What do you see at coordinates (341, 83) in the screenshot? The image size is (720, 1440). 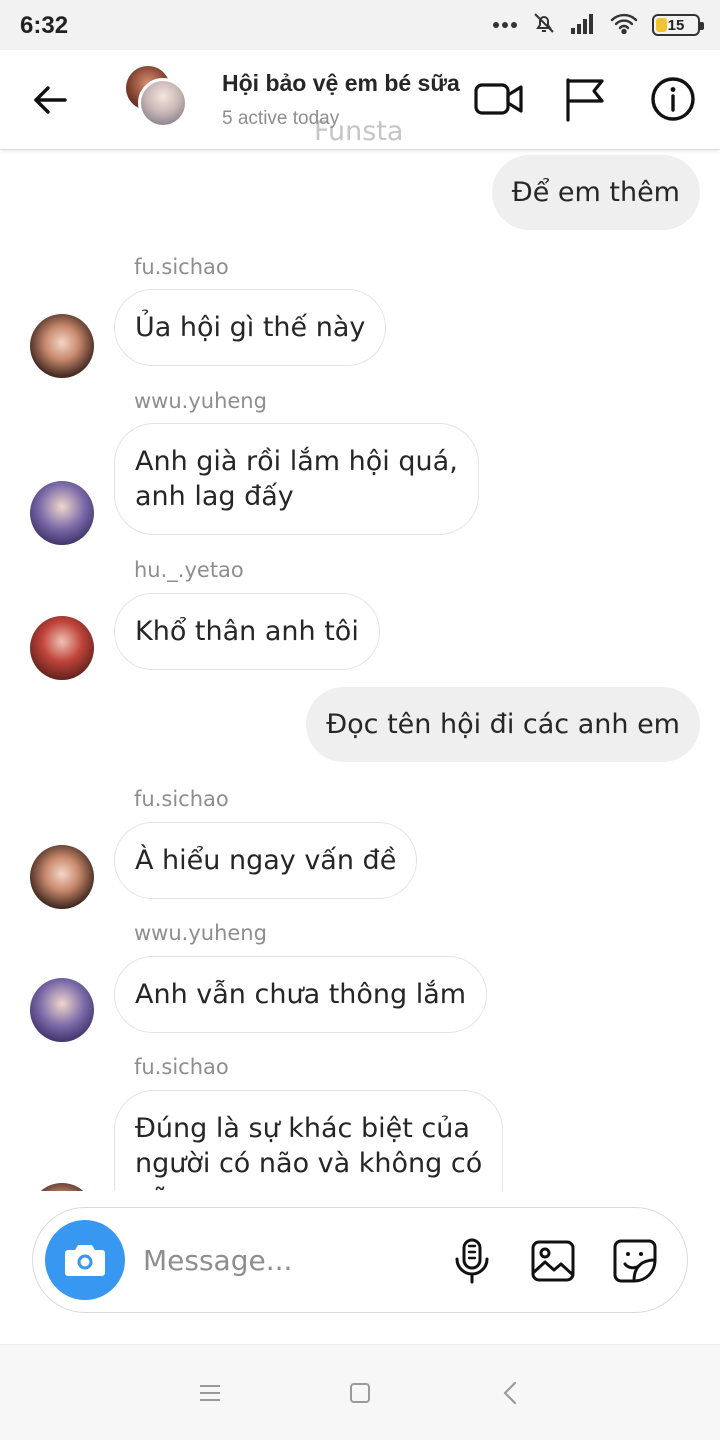 I see `chat-title: Hội bảo vệ em bé sữa` at bounding box center [341, 83].